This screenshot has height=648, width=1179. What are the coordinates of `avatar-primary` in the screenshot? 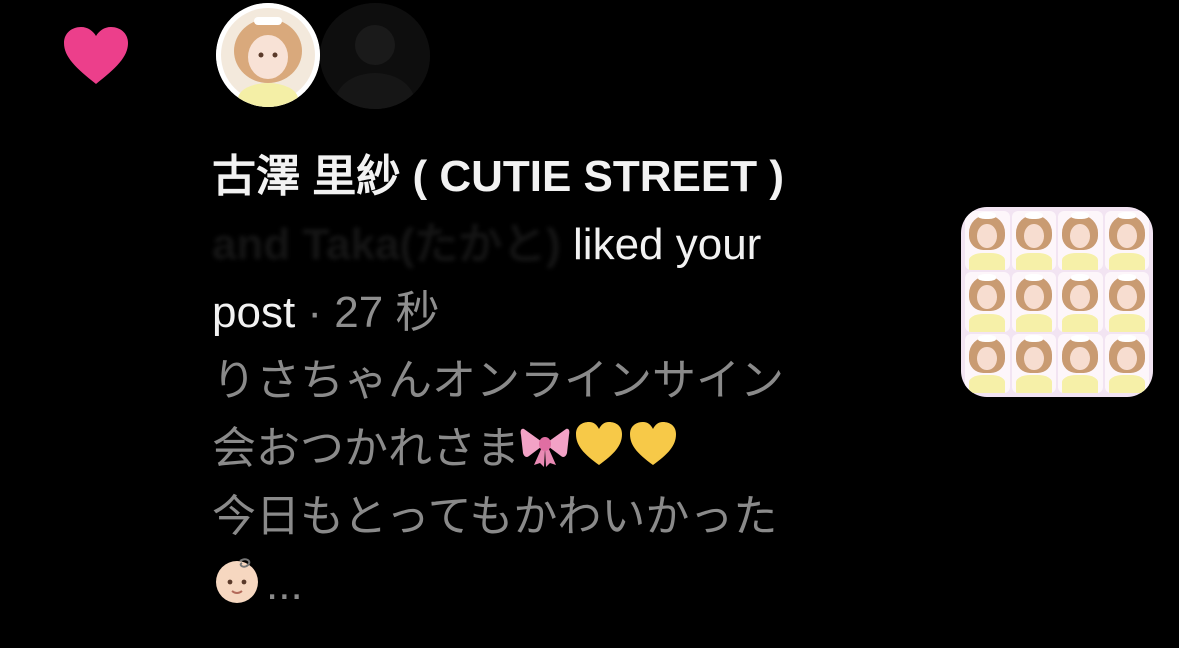 It's located at (268, 55).